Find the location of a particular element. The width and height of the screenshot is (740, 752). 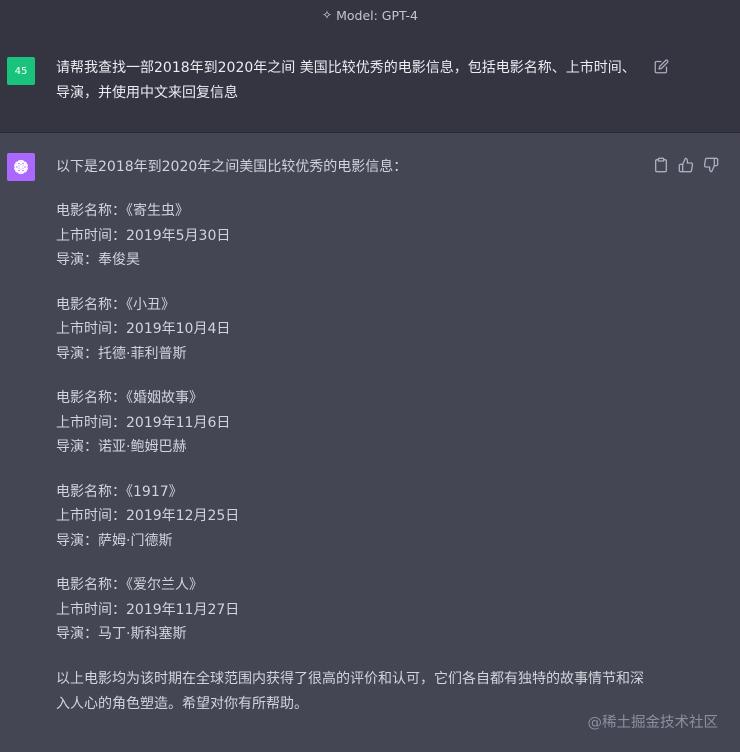

movie-entry: 电影名称：《婚姻故事》 上市时间：2019年11月6日 导演：诺亚·鲍姆巴赫 is located at coordinates (351, 423).